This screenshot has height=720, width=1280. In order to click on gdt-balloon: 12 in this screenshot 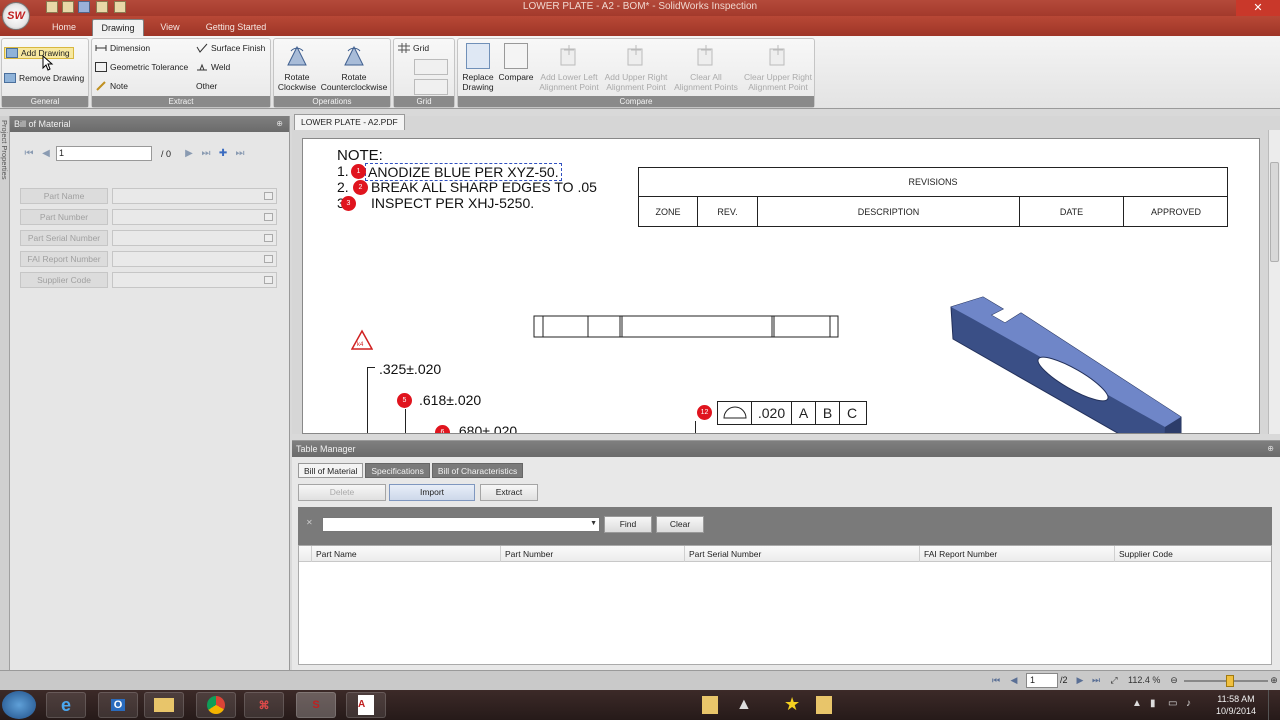, I will do `click(704, 412)`.